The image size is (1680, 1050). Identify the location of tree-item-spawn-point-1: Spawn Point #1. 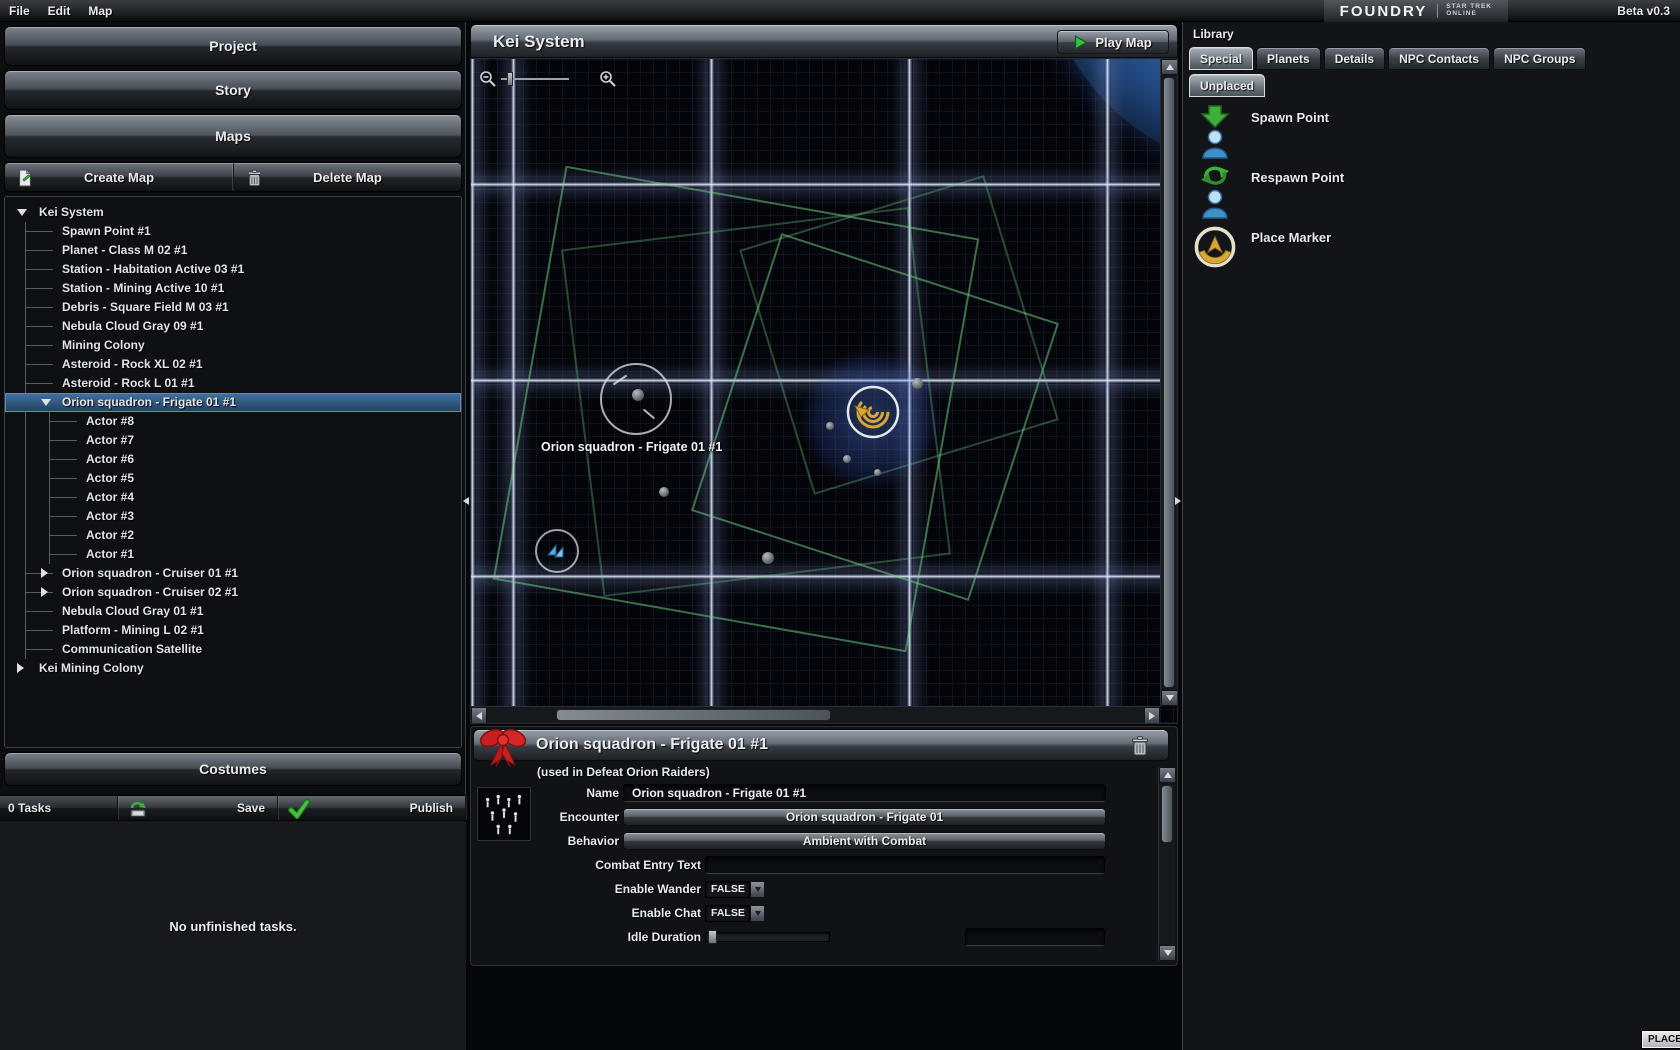
(233, 231).